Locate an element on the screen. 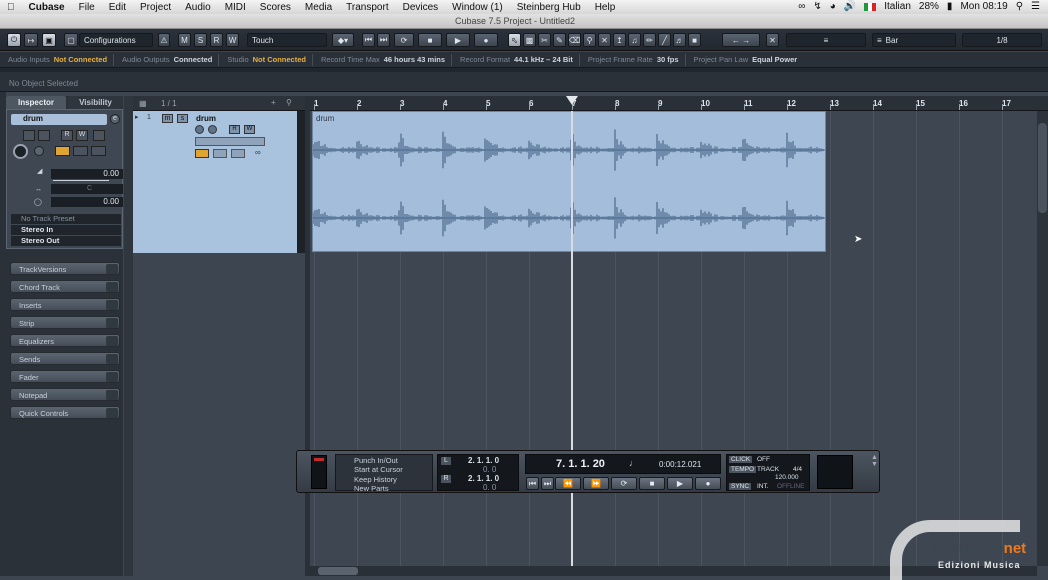  quantize-dropdown: 1/8 is located at coordinates (1002, 40).